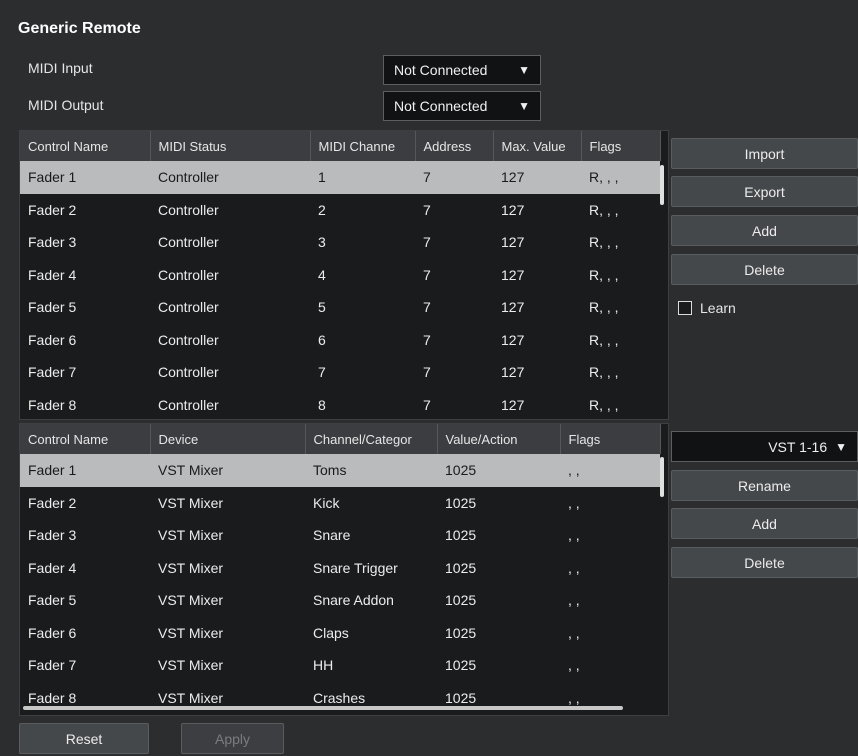 This screenshot has height=756, width=858. Describe the element at coordinates (462, 70) in the screenshot. I see `midi-input-dropdown: Not Connected ▼` at that location.